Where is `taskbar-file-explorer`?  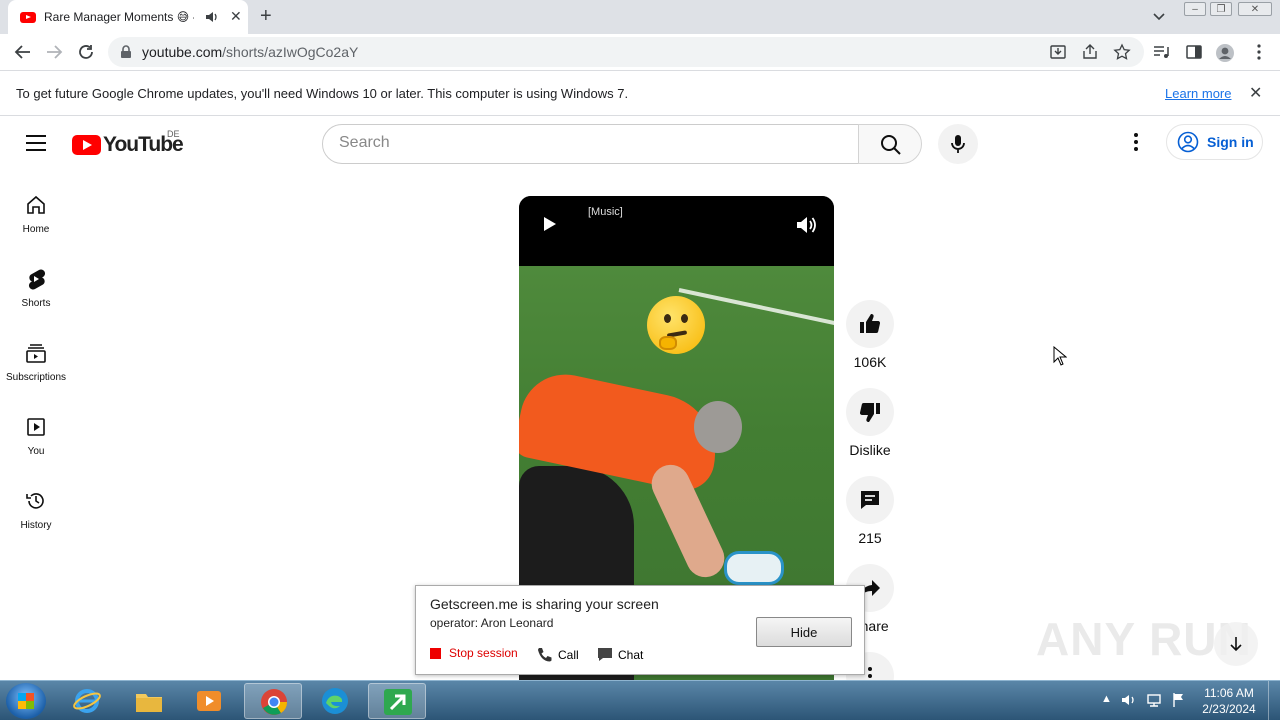 taskbar-file-explorer is located at coordinates (149, 701).